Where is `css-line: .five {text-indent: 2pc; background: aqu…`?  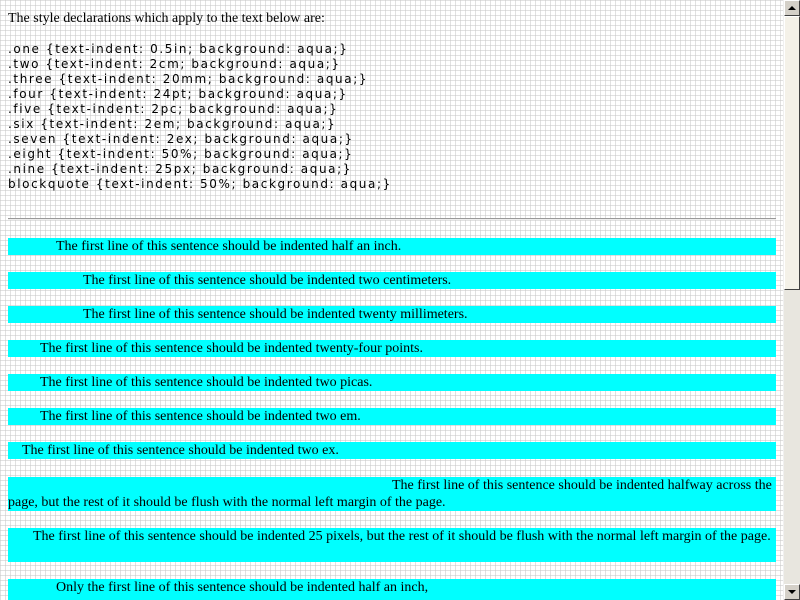 css-line: .five {text-indent: 2pc; background: aqu… is located at coordinates (173, 109).